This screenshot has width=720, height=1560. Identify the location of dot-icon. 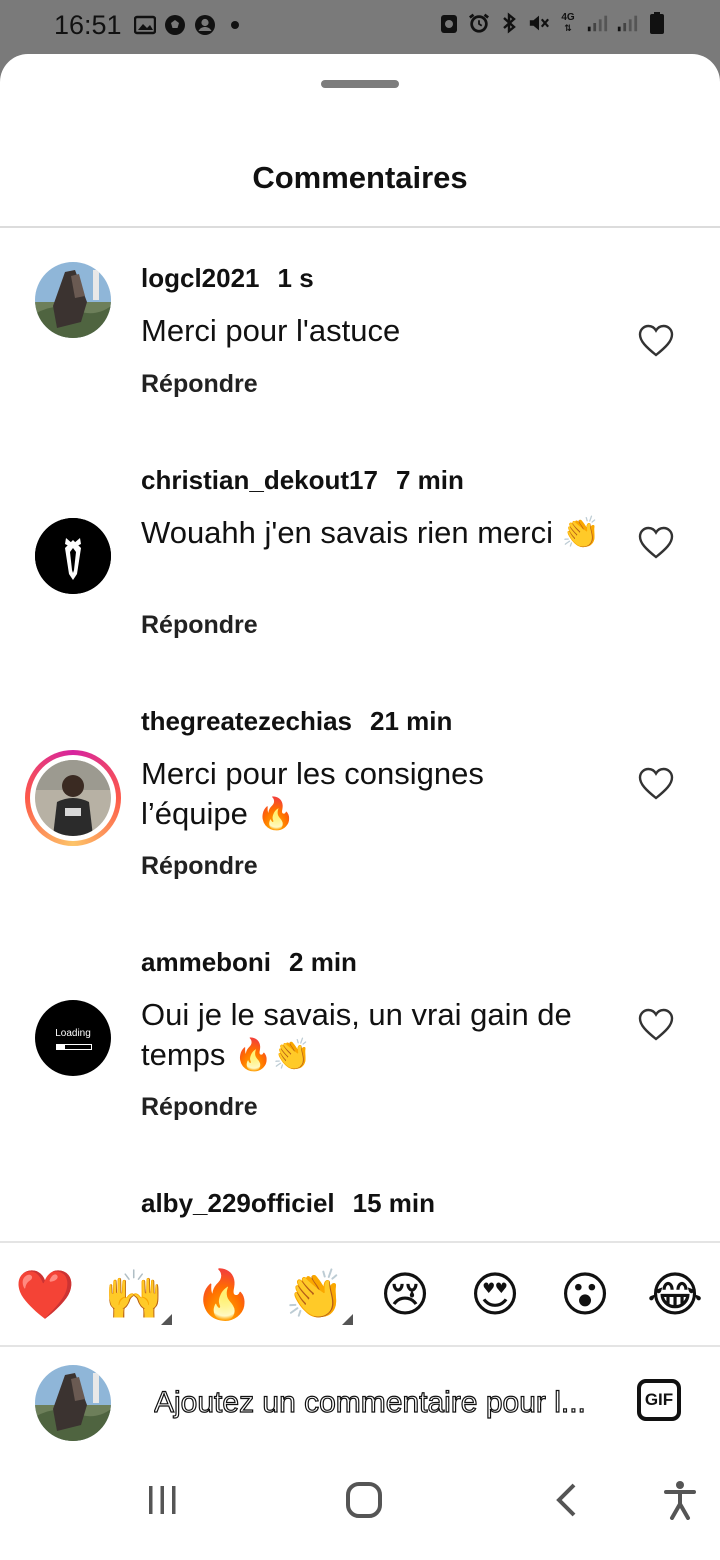
(235, 25).